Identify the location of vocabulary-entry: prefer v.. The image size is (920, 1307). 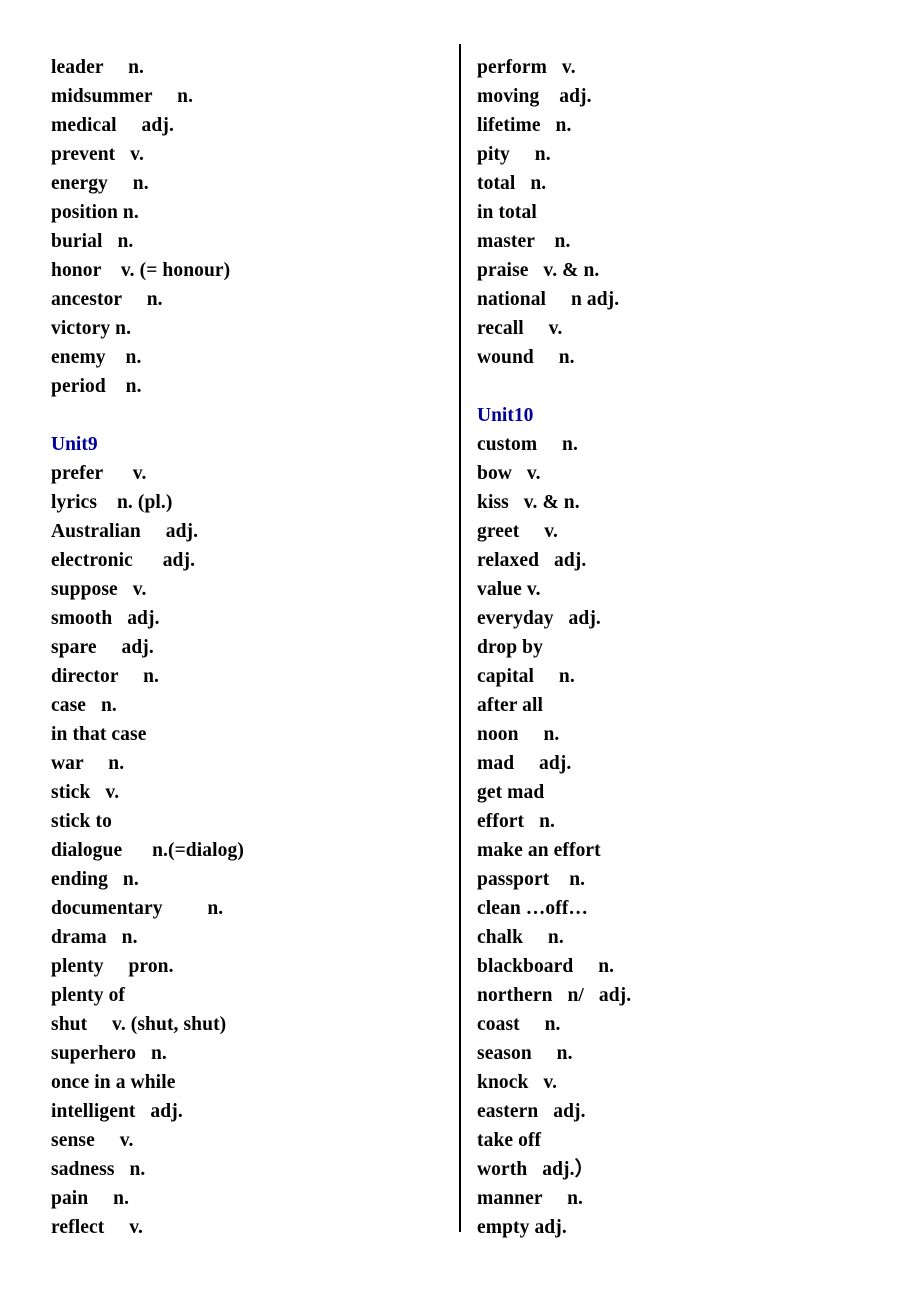
(99, 473).